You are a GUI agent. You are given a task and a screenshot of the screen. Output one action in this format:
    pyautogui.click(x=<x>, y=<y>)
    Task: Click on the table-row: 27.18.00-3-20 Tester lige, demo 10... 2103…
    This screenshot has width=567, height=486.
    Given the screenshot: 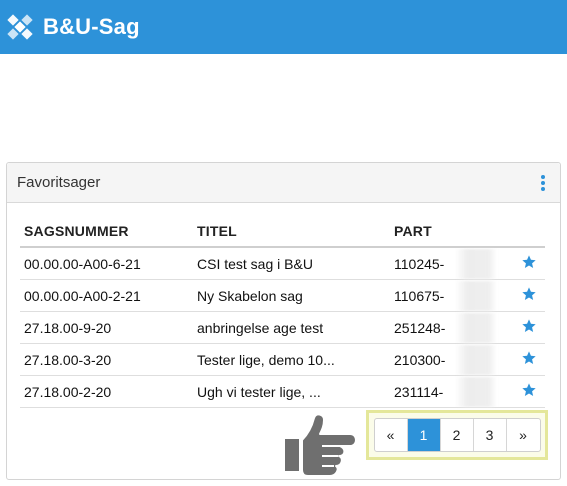 What is the action you would take?
    pyautogui.click(x=282, y=360)
    